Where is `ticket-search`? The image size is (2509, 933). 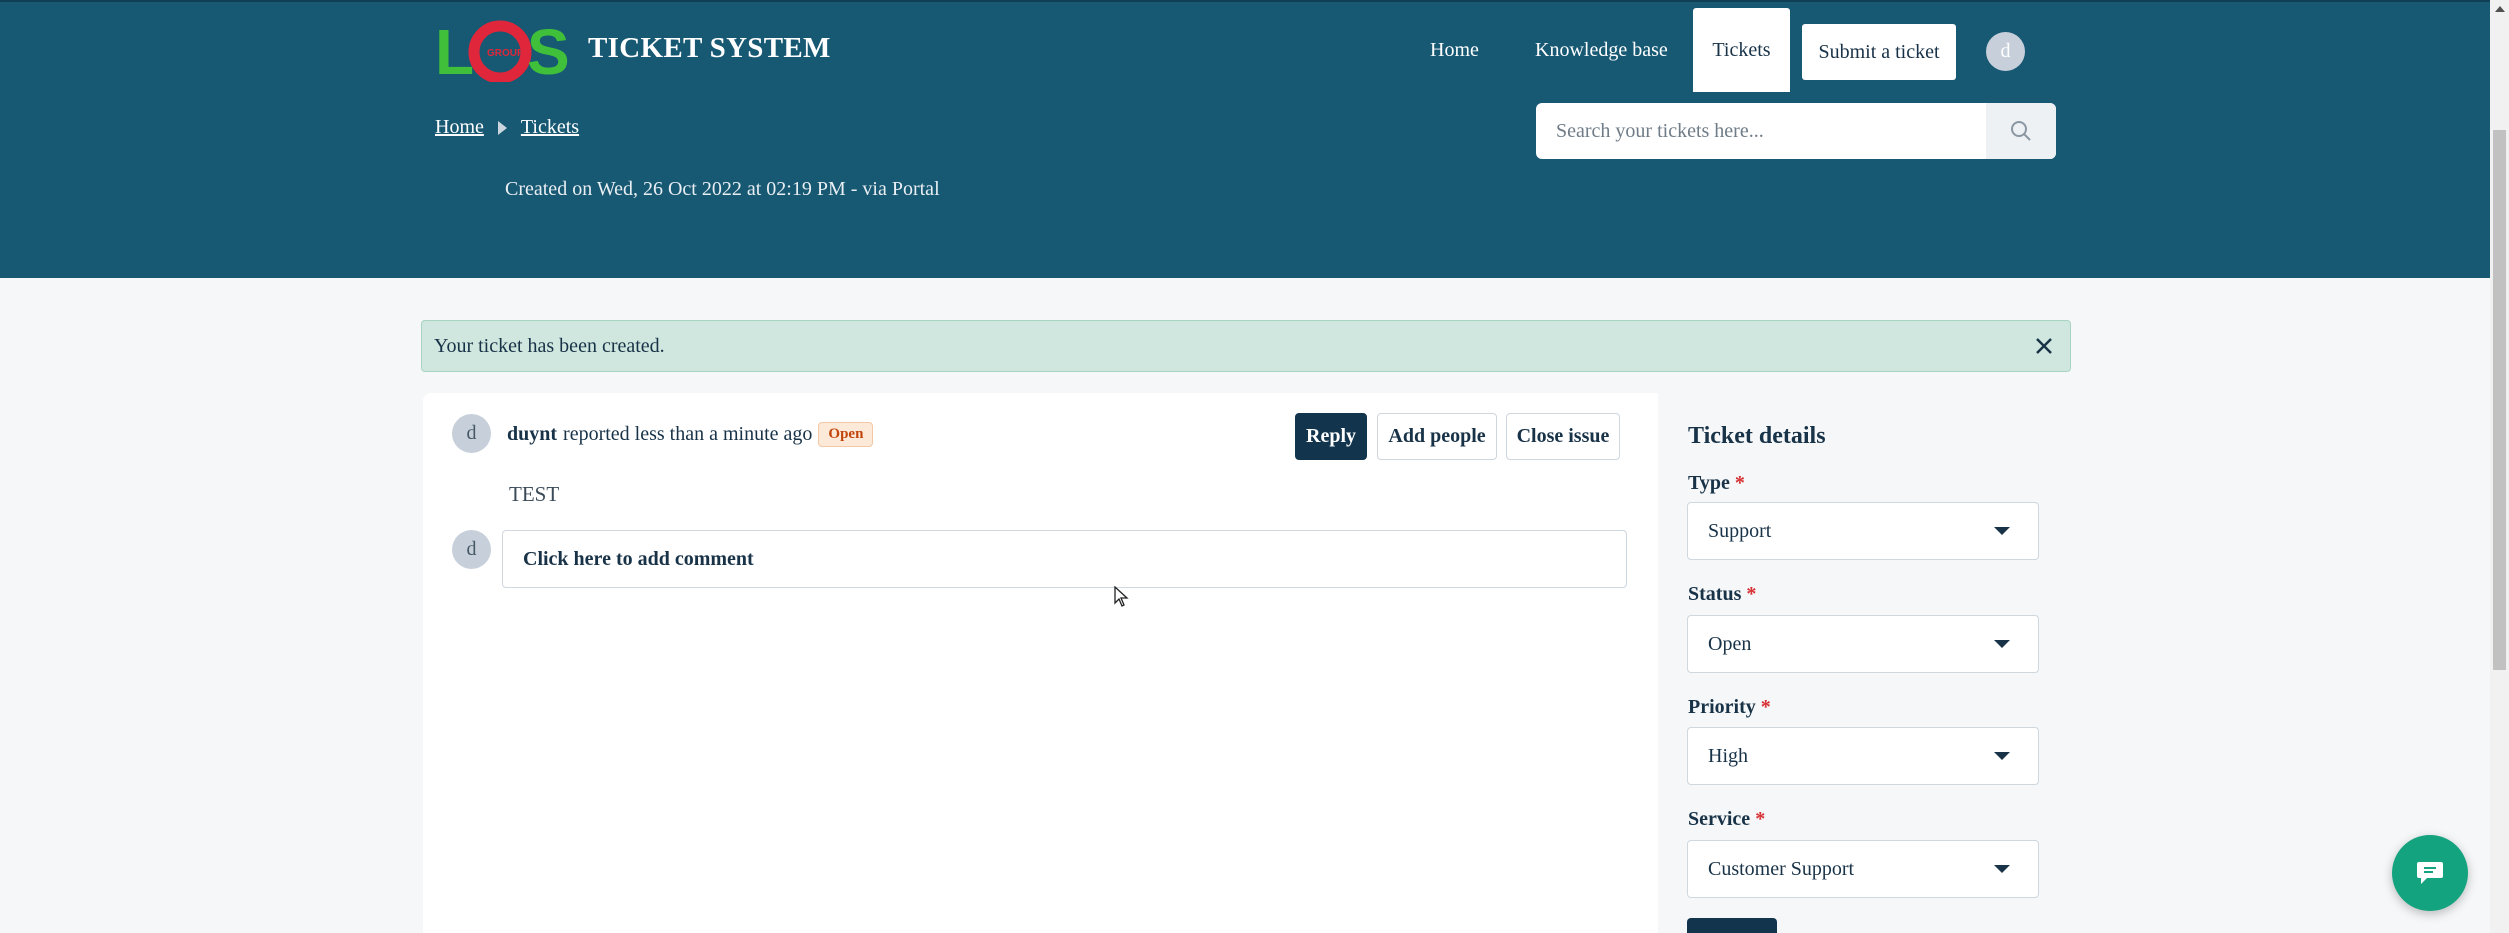 ticket-search is located at coordinates (1796, 131).